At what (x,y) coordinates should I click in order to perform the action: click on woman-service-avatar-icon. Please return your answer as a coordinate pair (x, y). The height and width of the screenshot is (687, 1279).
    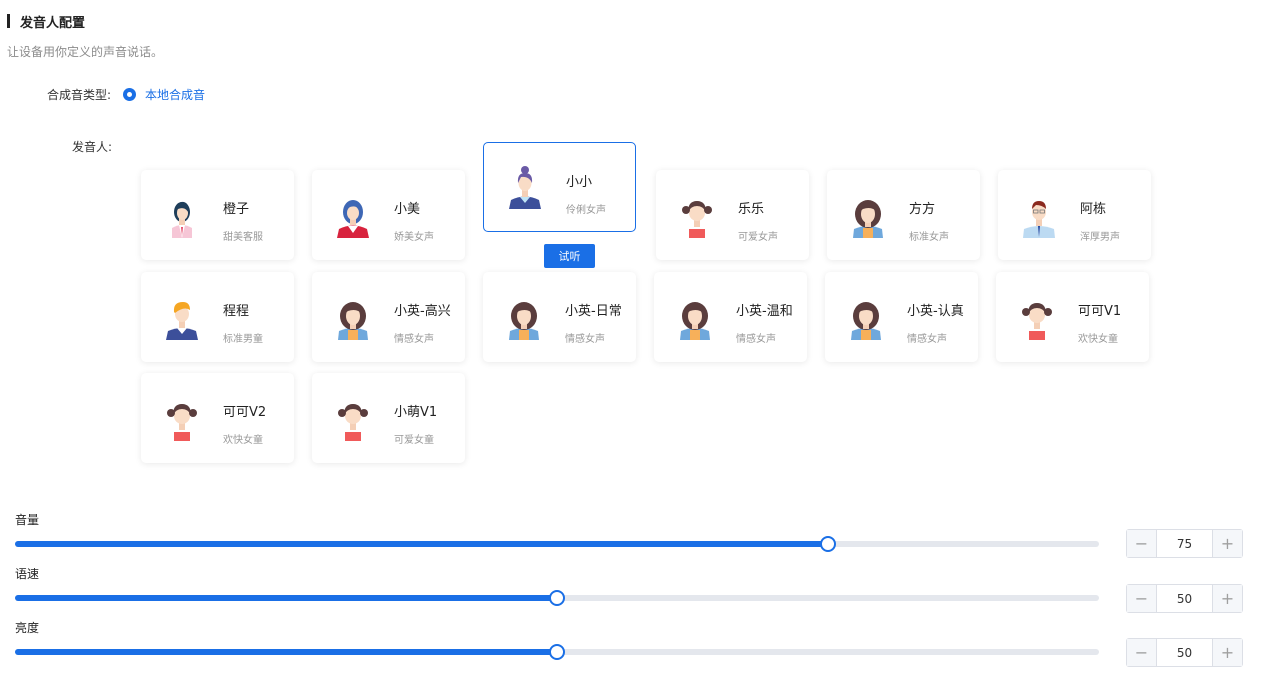
    Looking at the image, I should click on (182, 219).